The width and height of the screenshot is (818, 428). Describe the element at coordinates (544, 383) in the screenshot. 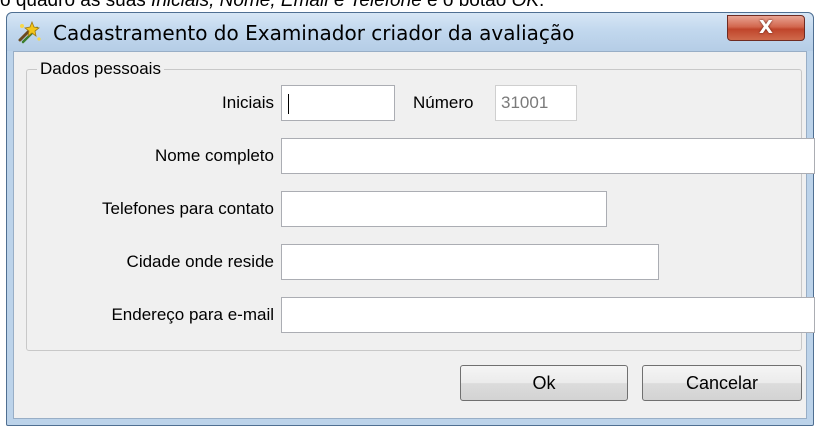

I see `ok-button: Ok` at that location.